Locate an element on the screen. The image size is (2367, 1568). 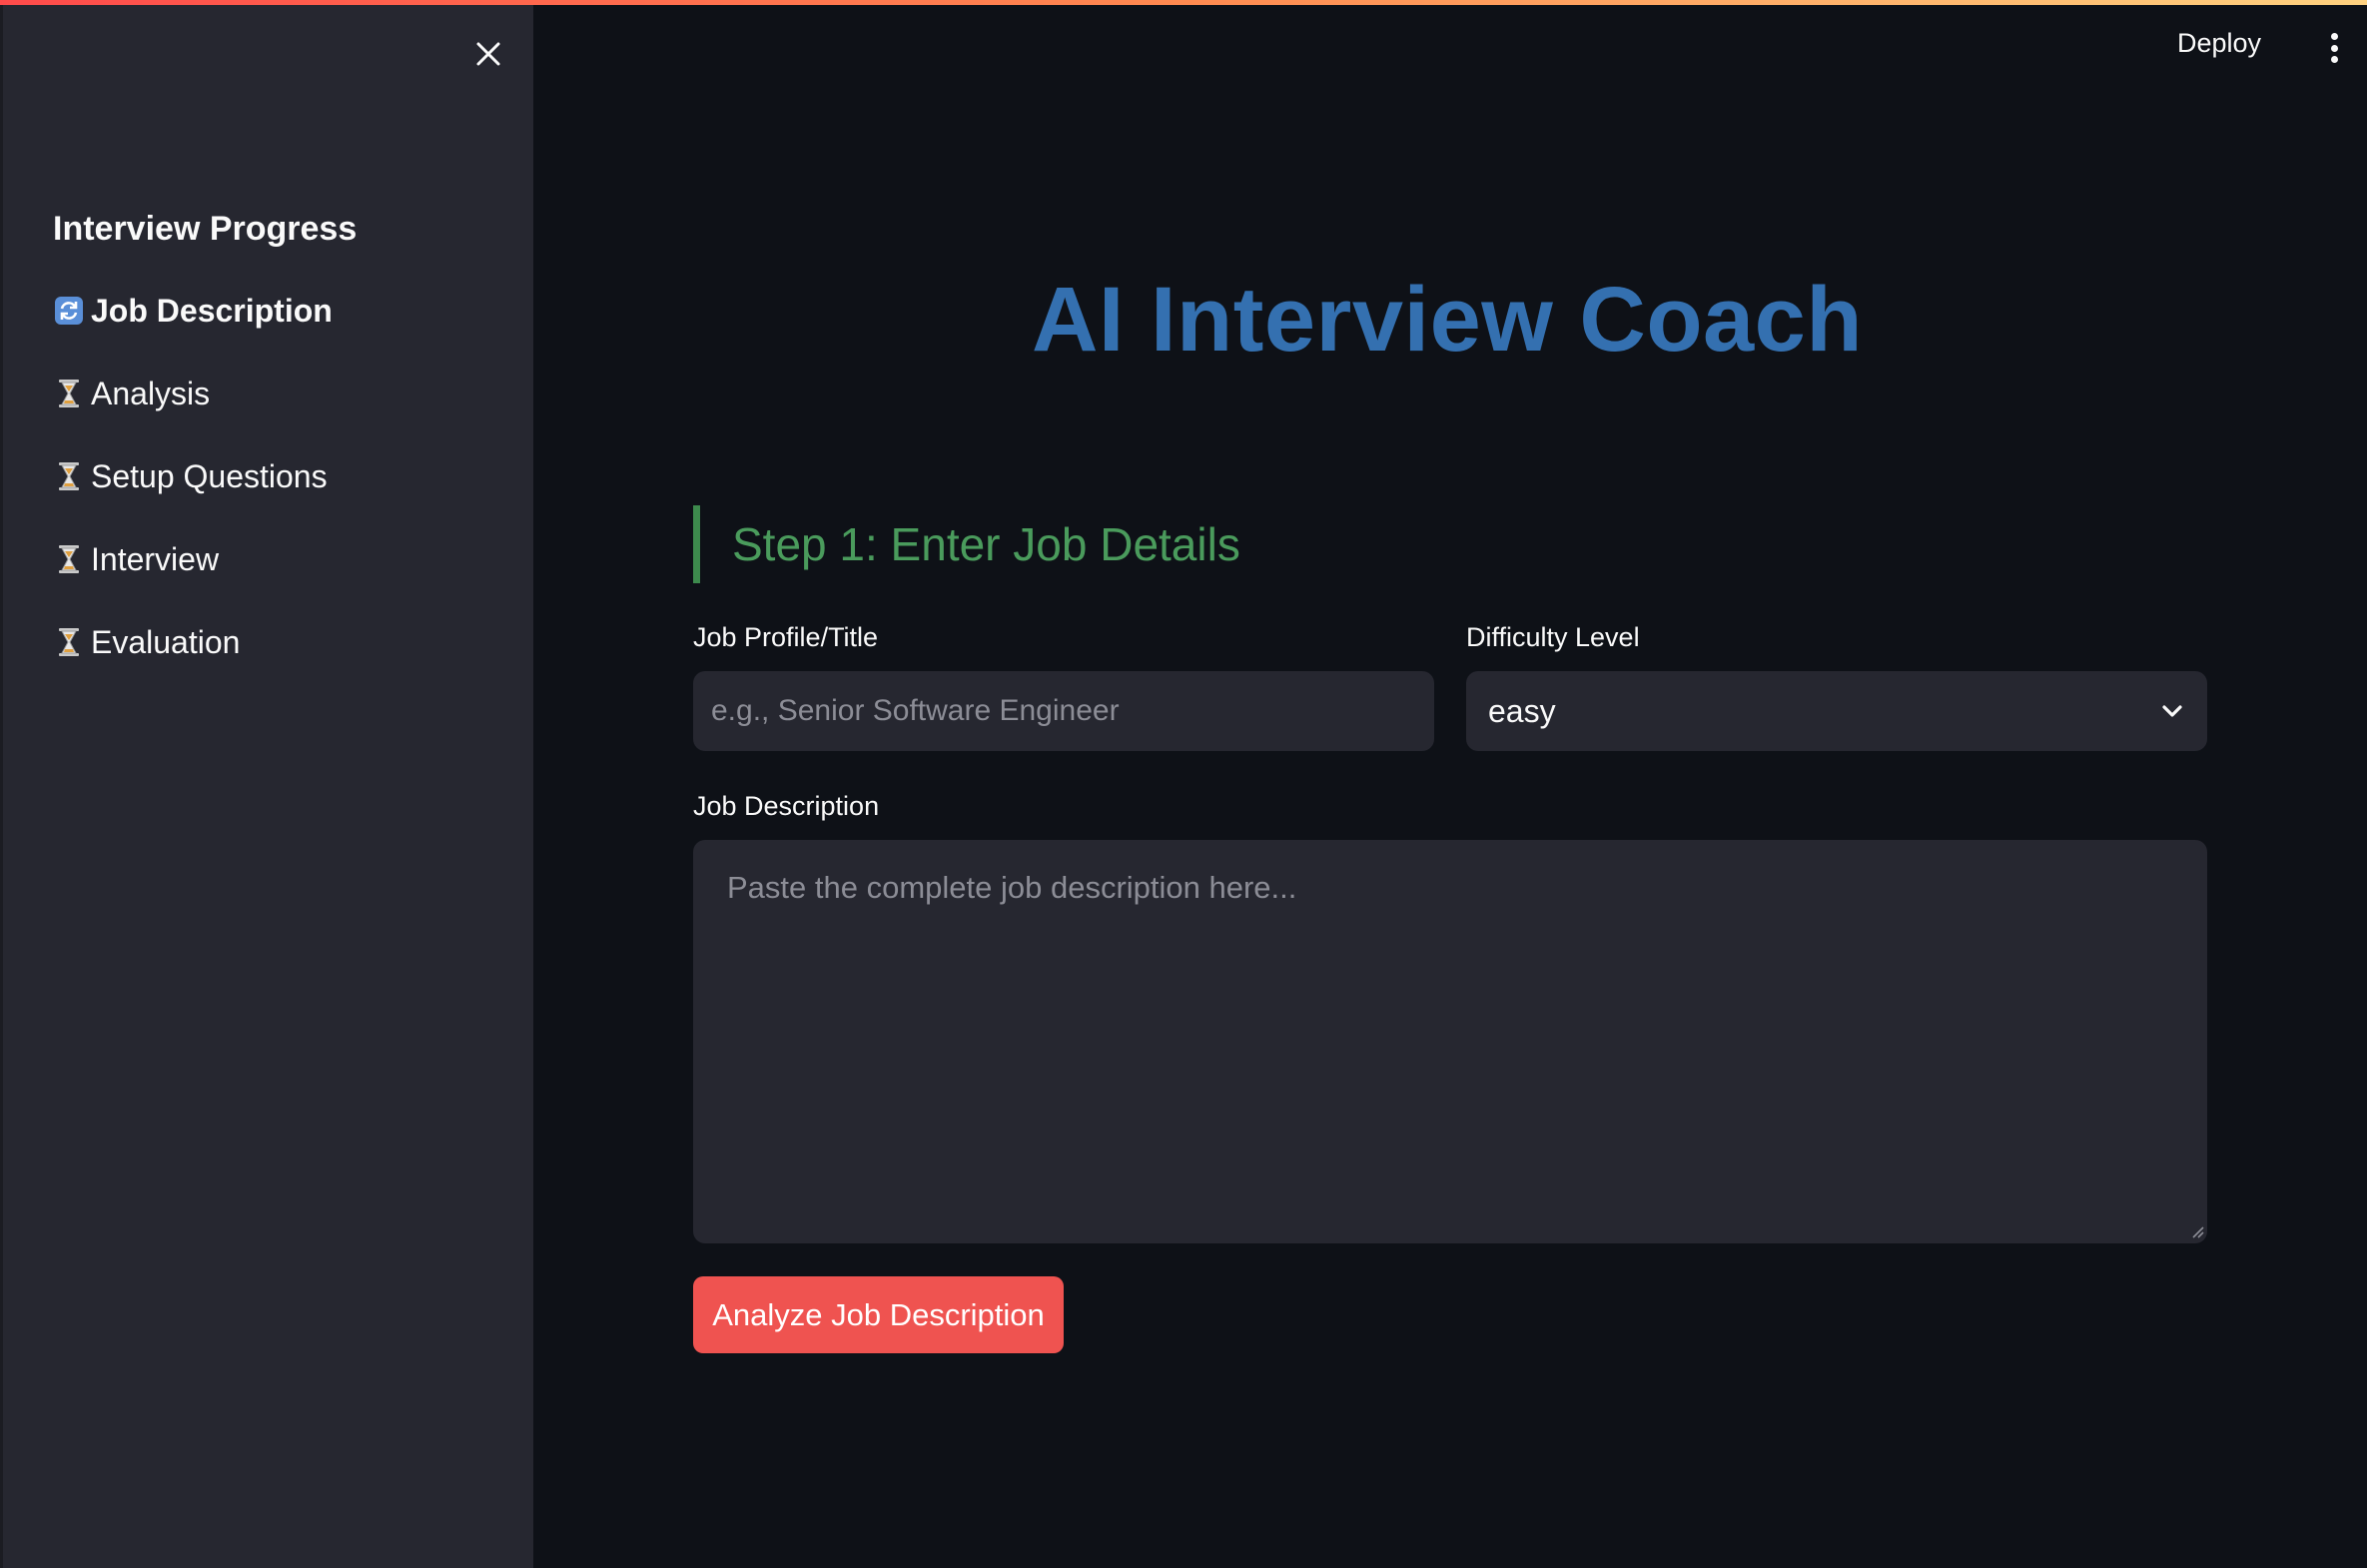
step-job-description: Job Description is located at coordinates (193, 311).